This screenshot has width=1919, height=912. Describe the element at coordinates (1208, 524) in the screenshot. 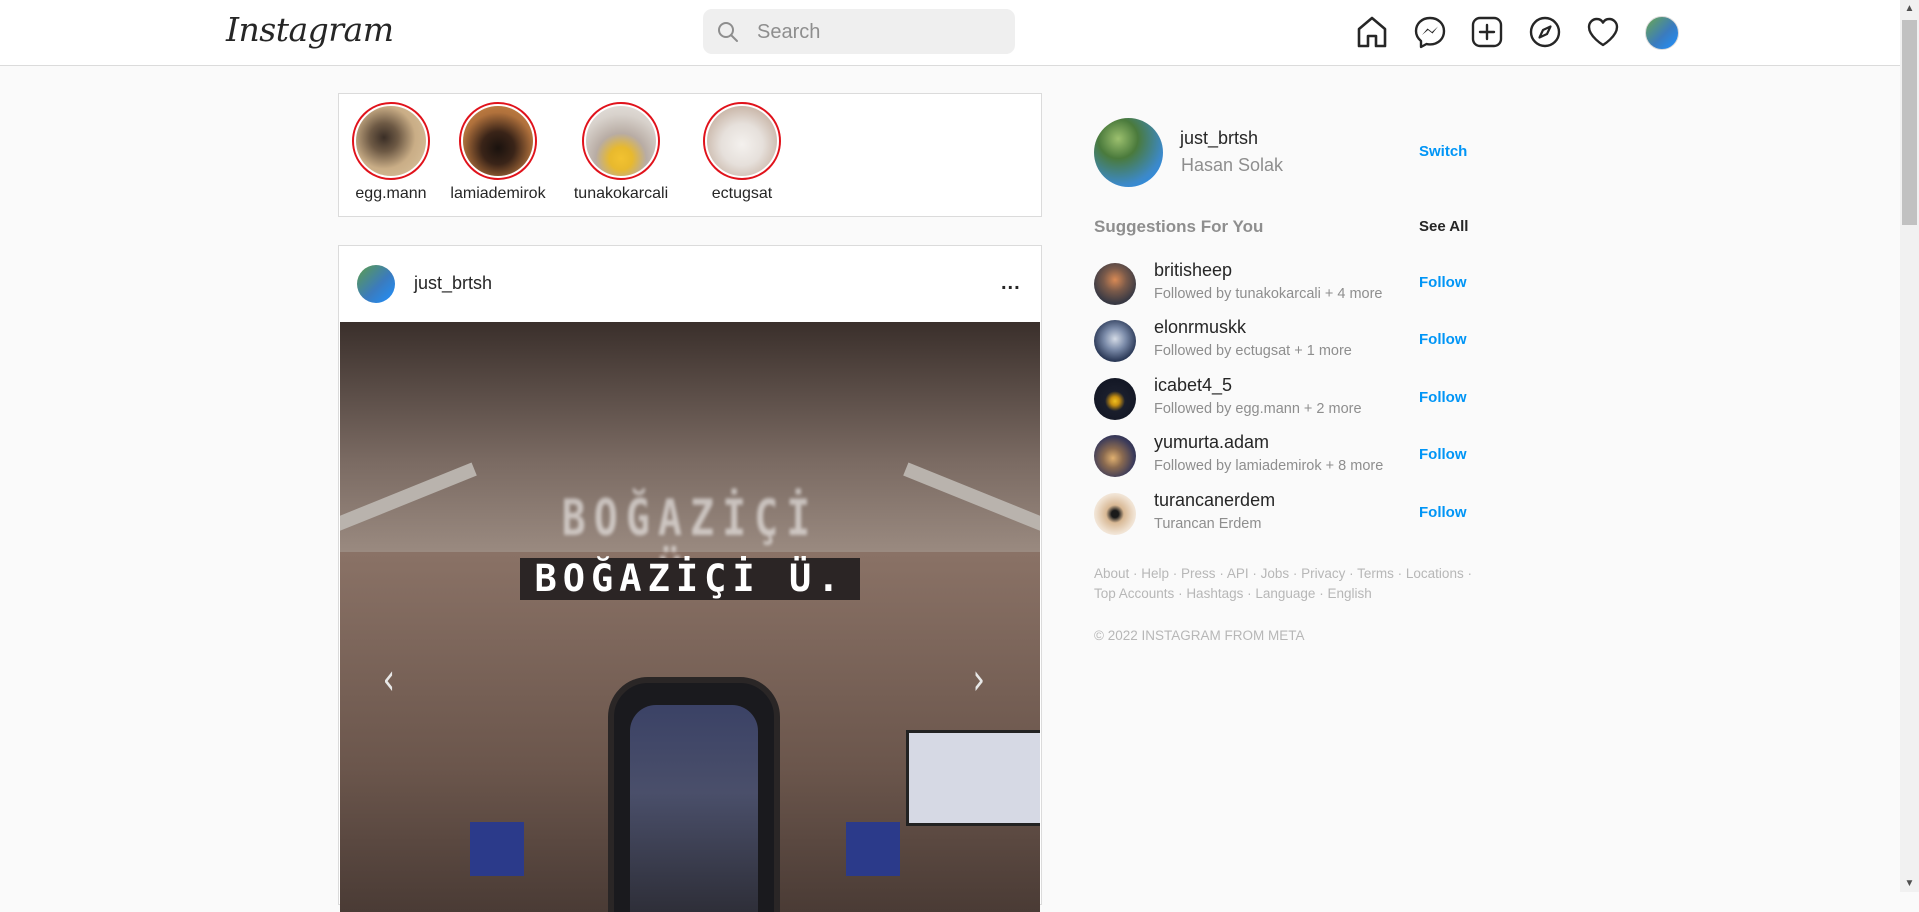

I see `suggestion-subtitle: Turancan Erdem` at that location.